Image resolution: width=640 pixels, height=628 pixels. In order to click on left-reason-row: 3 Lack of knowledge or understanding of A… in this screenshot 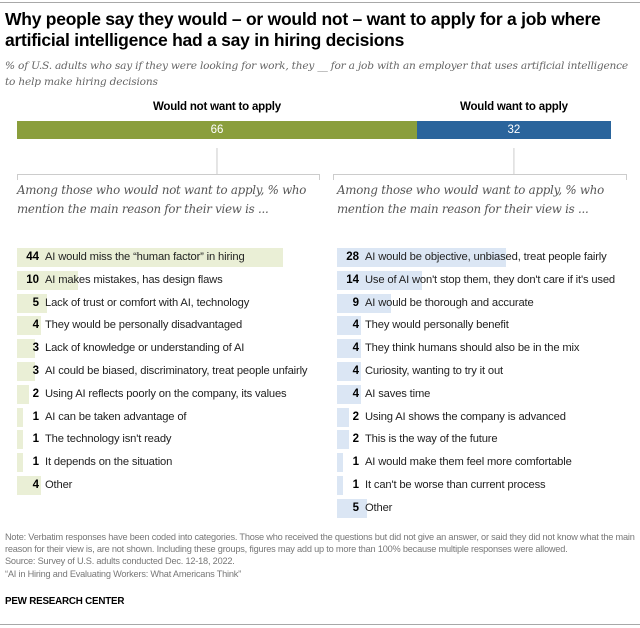, I will do `click(172, 349)`.